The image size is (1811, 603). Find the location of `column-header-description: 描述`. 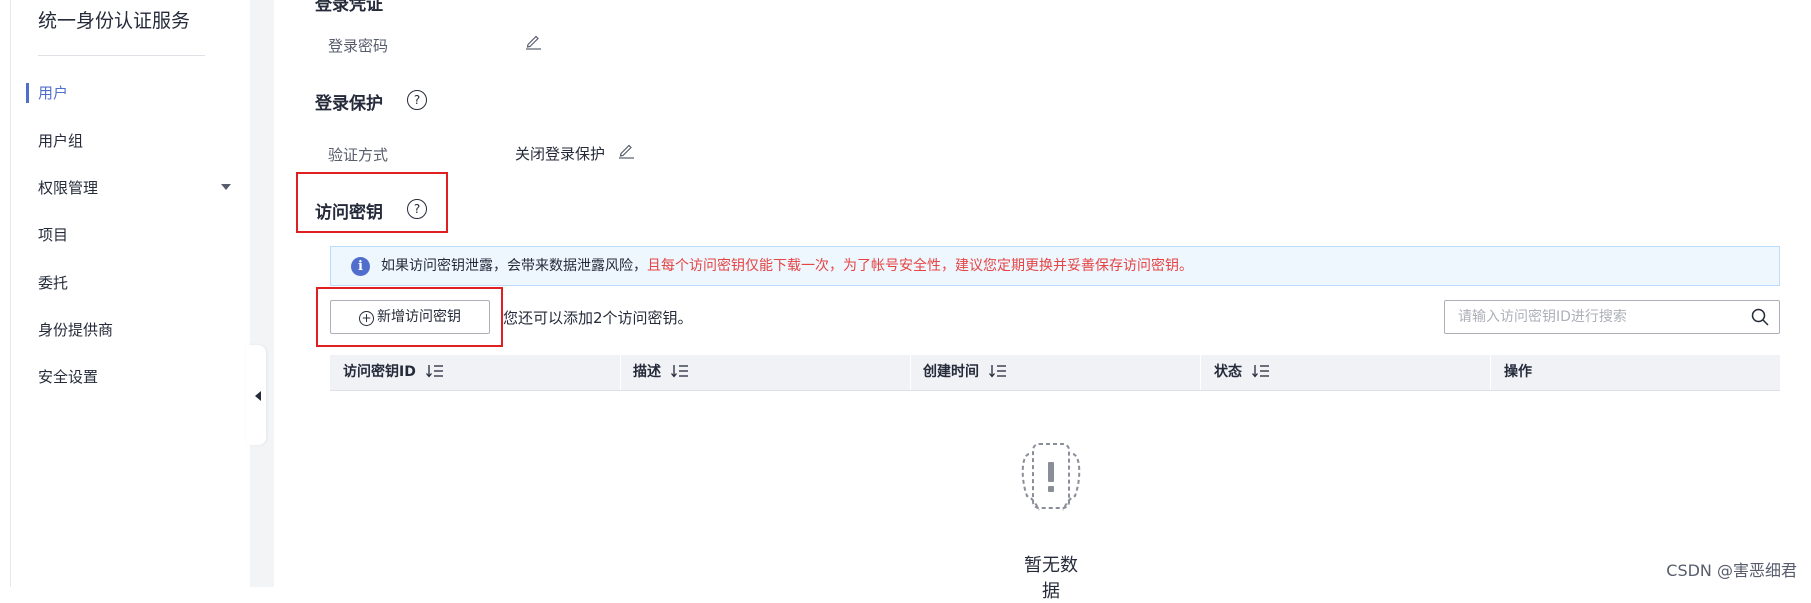

column-header-description: 描述 is located at coordinates (661, 372).